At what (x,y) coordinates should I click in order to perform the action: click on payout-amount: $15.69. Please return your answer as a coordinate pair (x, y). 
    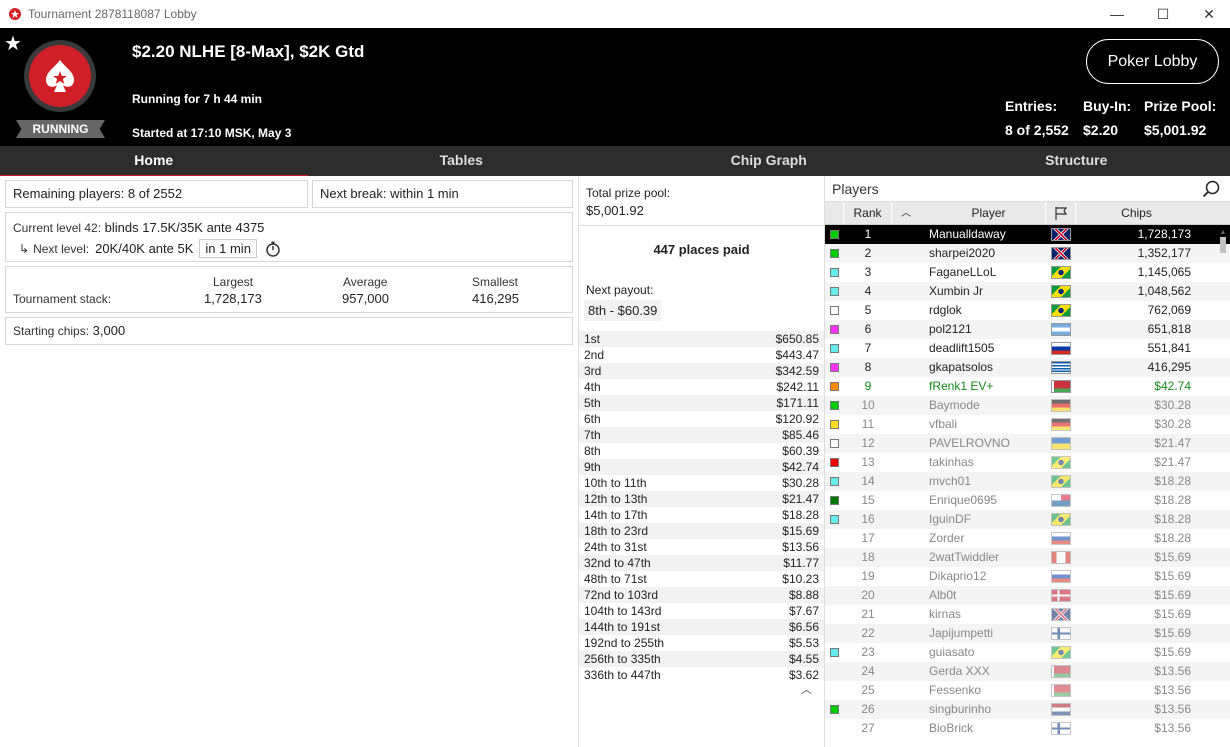
    Looking at the image, I should click on (800, 531).